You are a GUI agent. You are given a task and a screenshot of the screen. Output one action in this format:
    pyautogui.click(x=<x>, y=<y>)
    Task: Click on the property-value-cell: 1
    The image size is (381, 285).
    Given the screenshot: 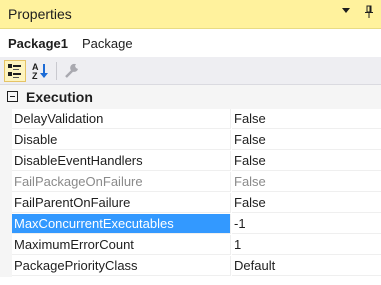 What is the action you would take?
    pyautogui.click(x=306, y=245)
    